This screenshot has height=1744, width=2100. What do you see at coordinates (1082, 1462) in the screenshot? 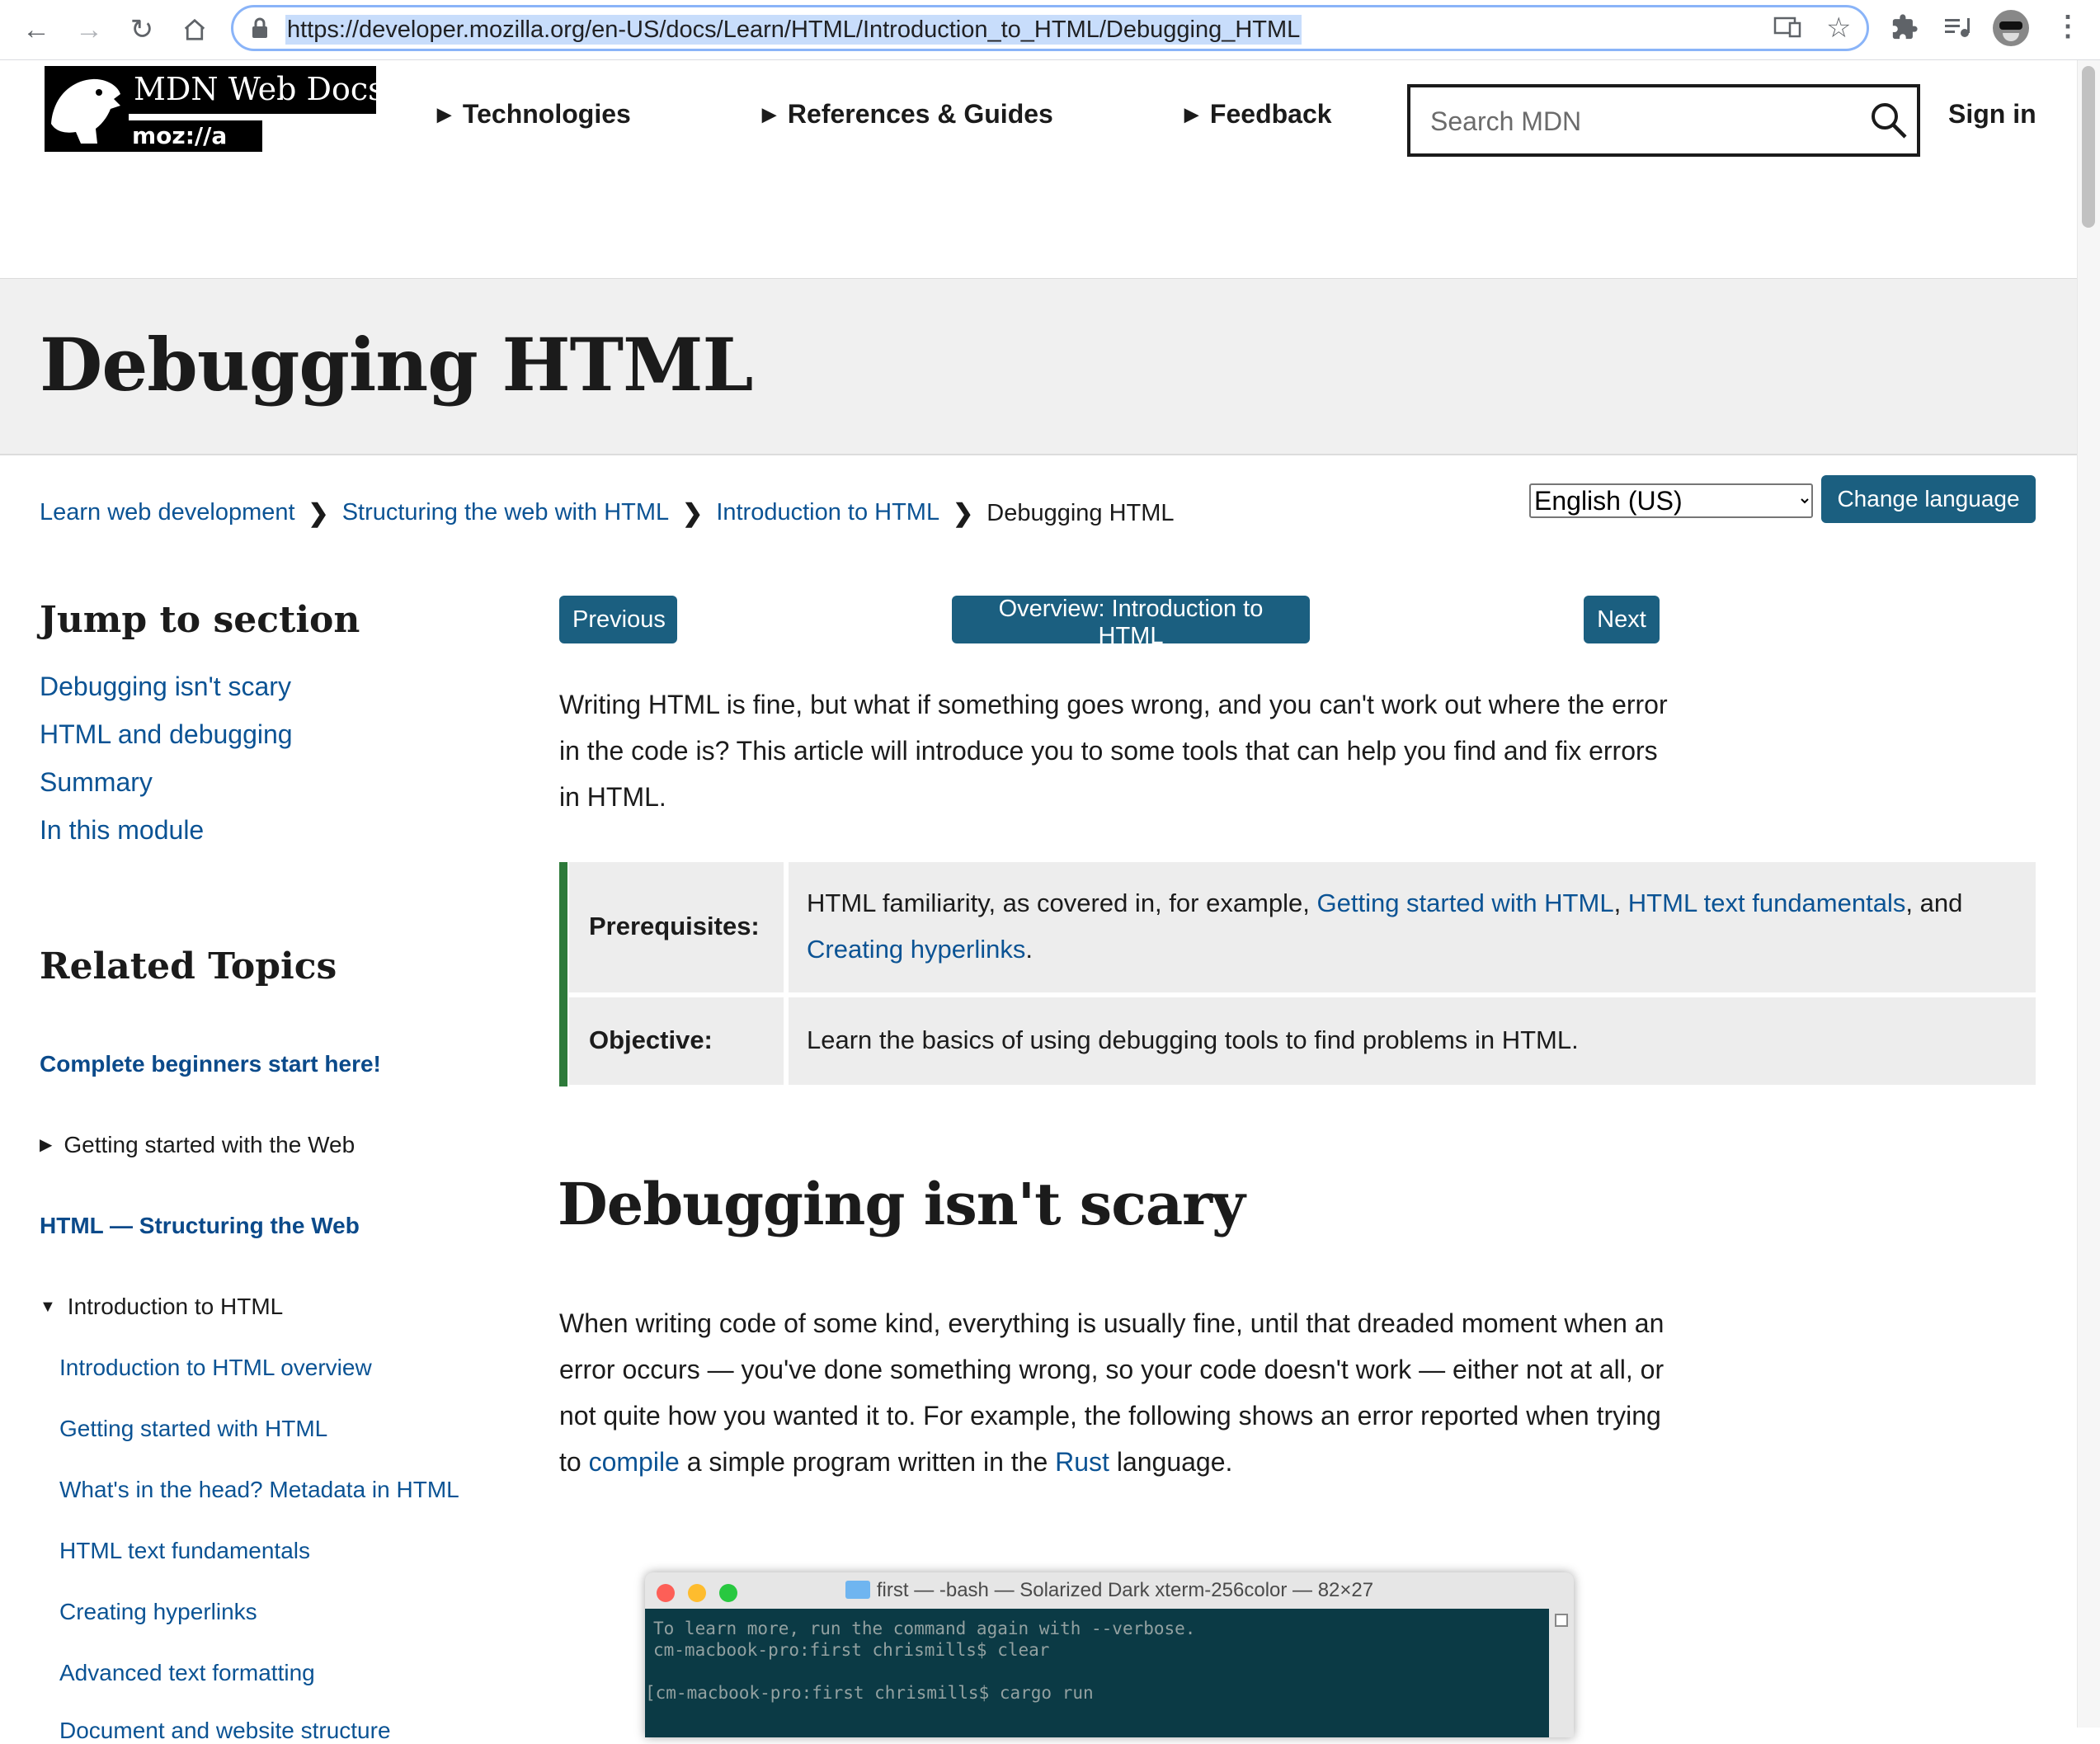
I see `rust-link: Rust` at bounding box center [1082, 1462].